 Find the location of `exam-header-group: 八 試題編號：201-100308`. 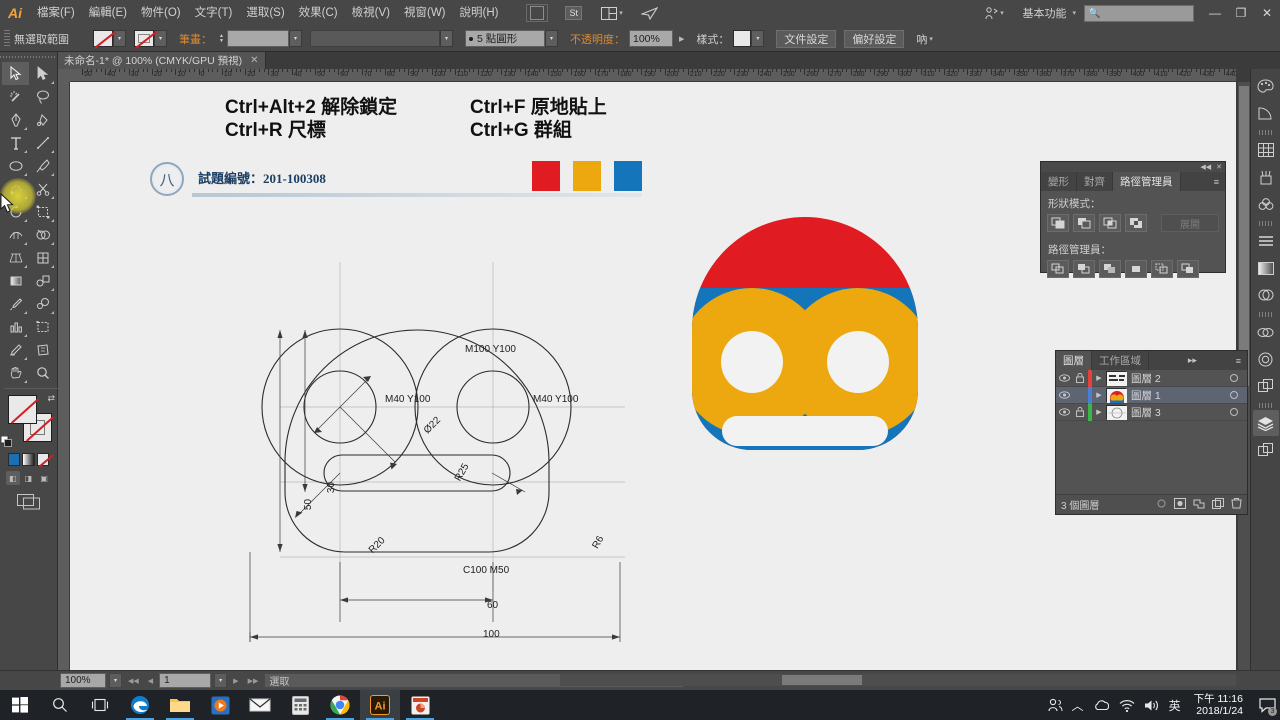

exam-header-group: 八 試題編號：201-100308 is located at coordinates (410, 180).